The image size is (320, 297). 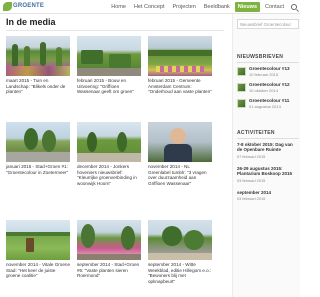 What do you see at coordinates (7, 6) in the screenshot?
I see `logo-leaf-icon` at bounding box center [7, 6].